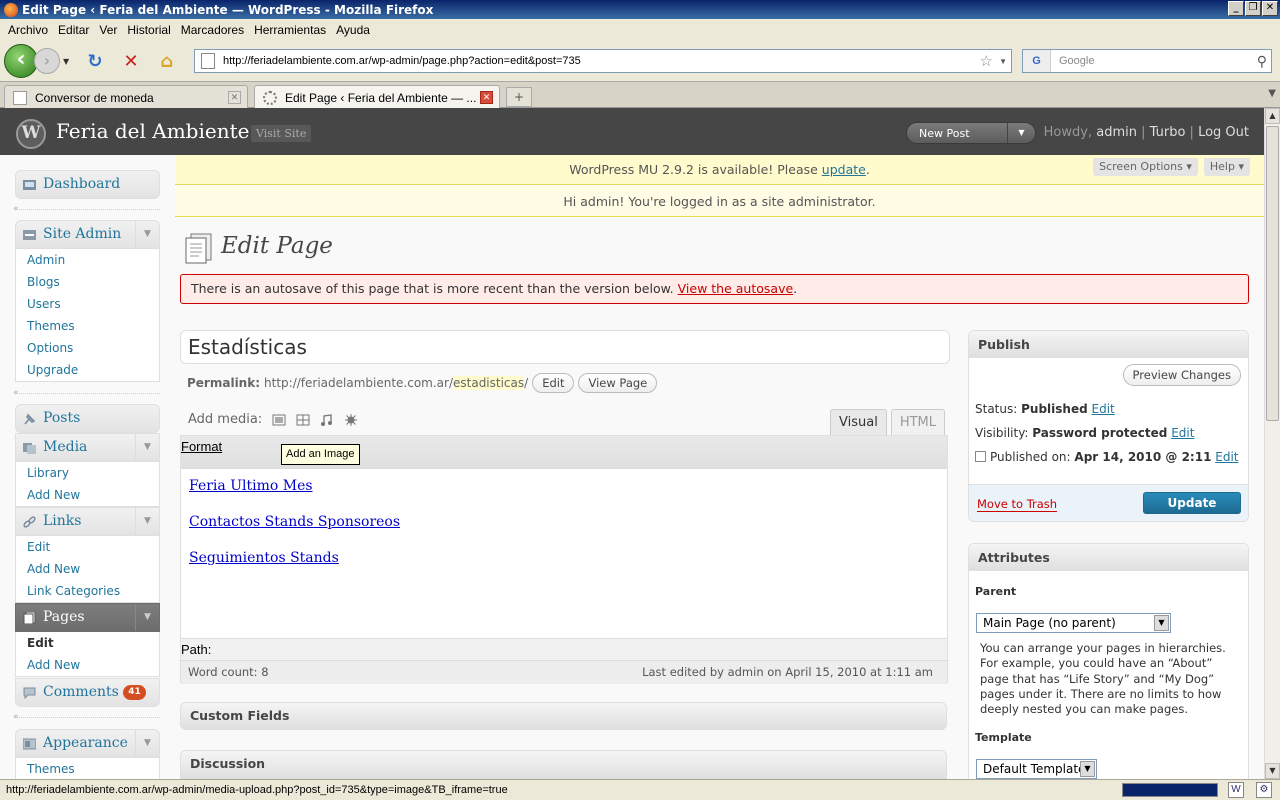  Describe the element at coordinates (87, 260) in the screenshot. I see `submenu-admin: Admin` at that location.